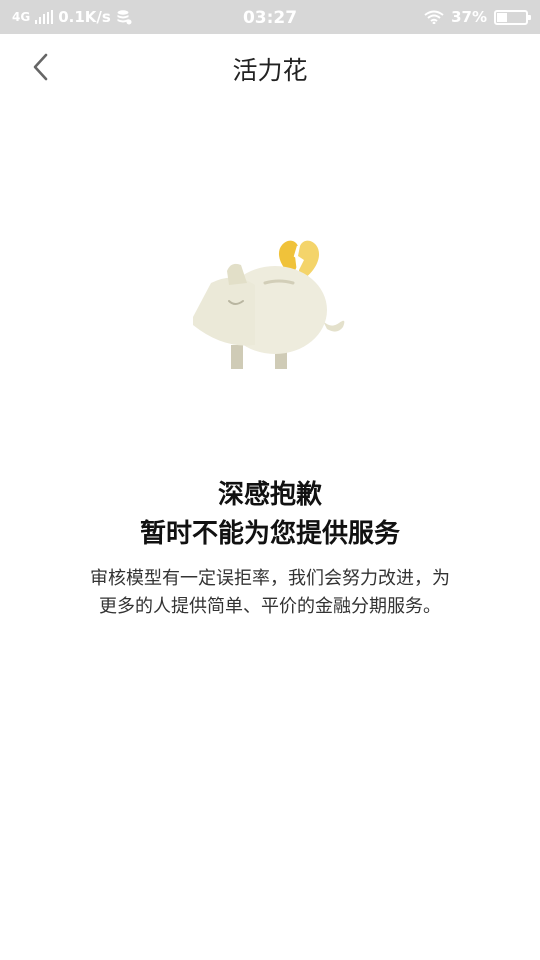  I want to click on status-right: 37%, so click(477, 17).